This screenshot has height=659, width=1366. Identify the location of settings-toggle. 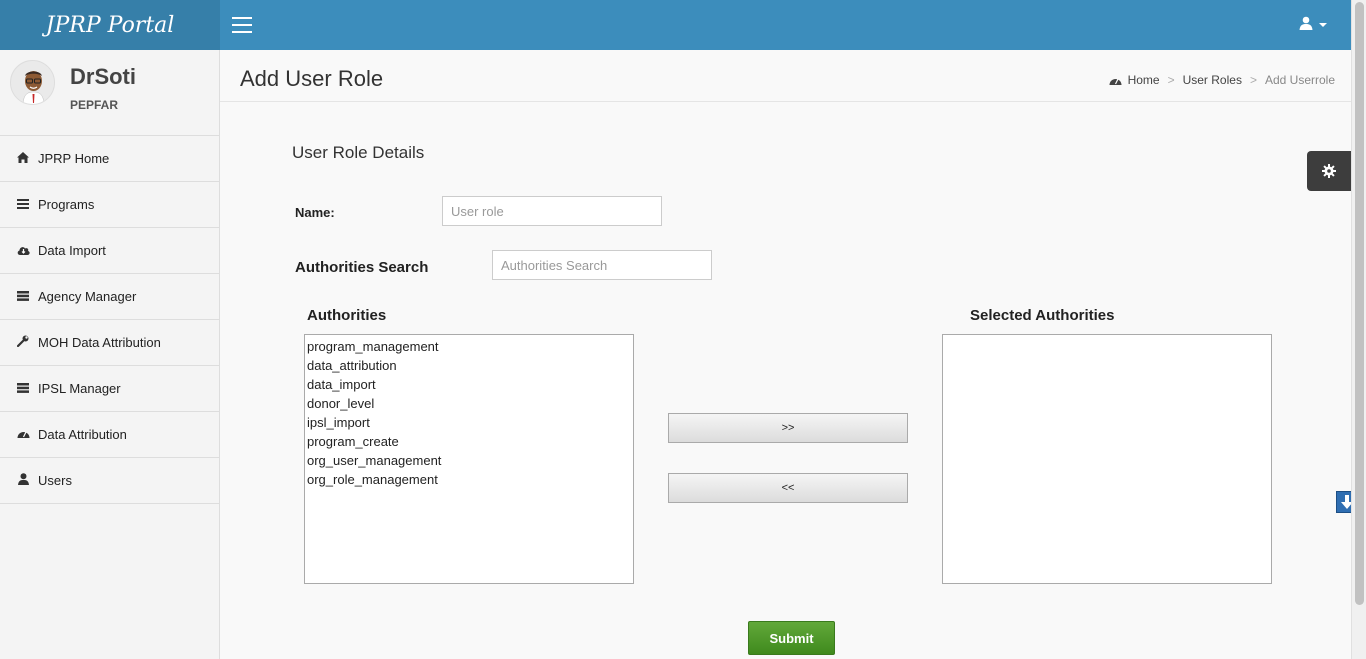
(1329, 171).